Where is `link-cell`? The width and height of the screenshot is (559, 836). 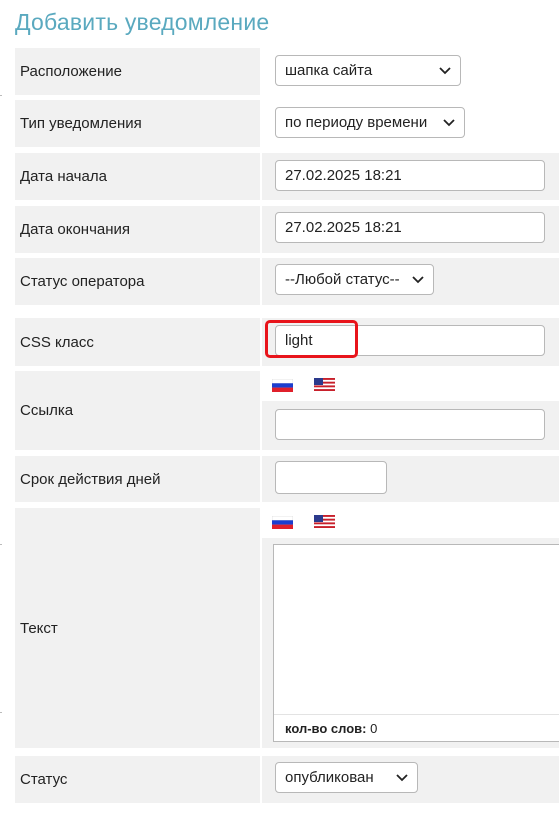 link-cell is located at coordinates (410, 410).